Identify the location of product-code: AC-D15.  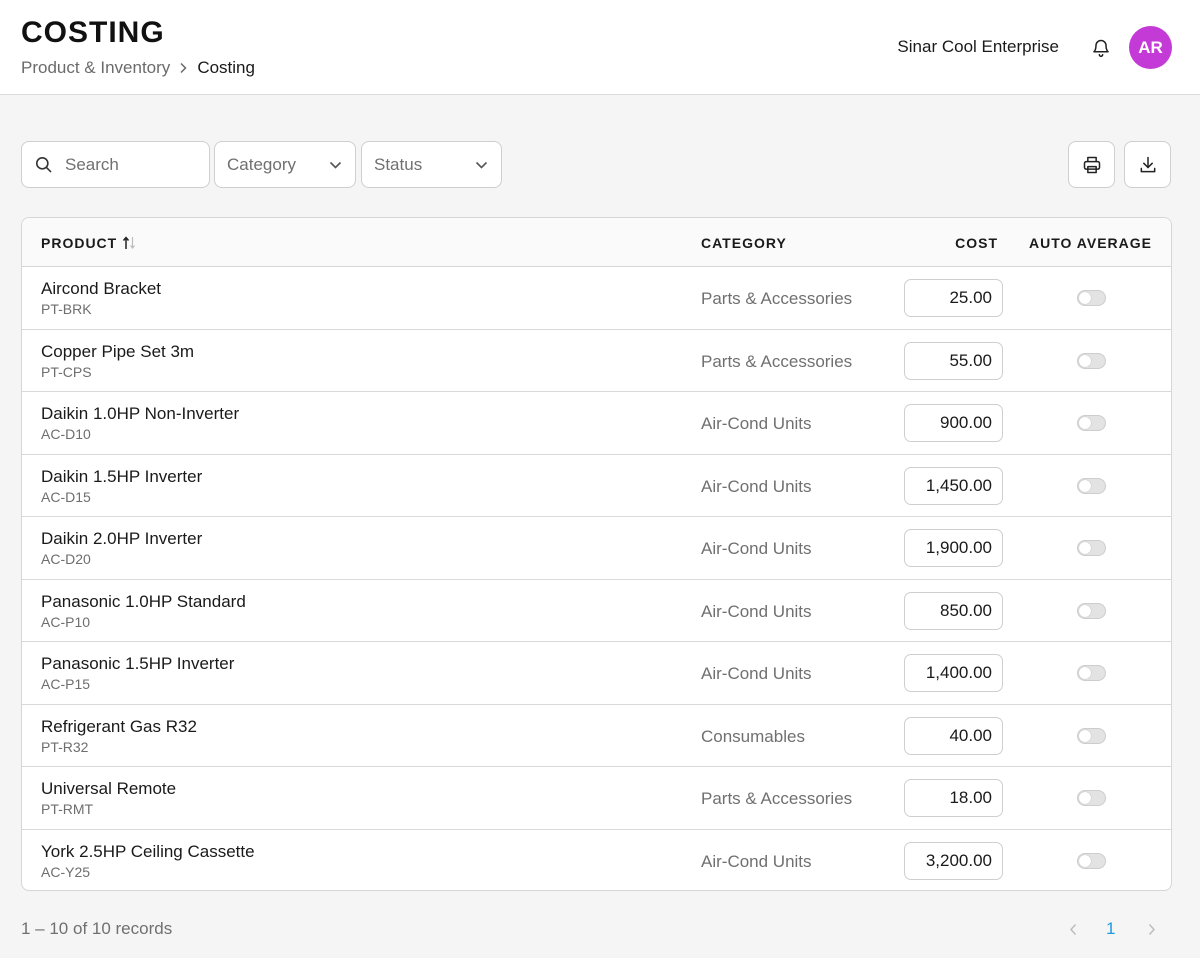
(66, 496).